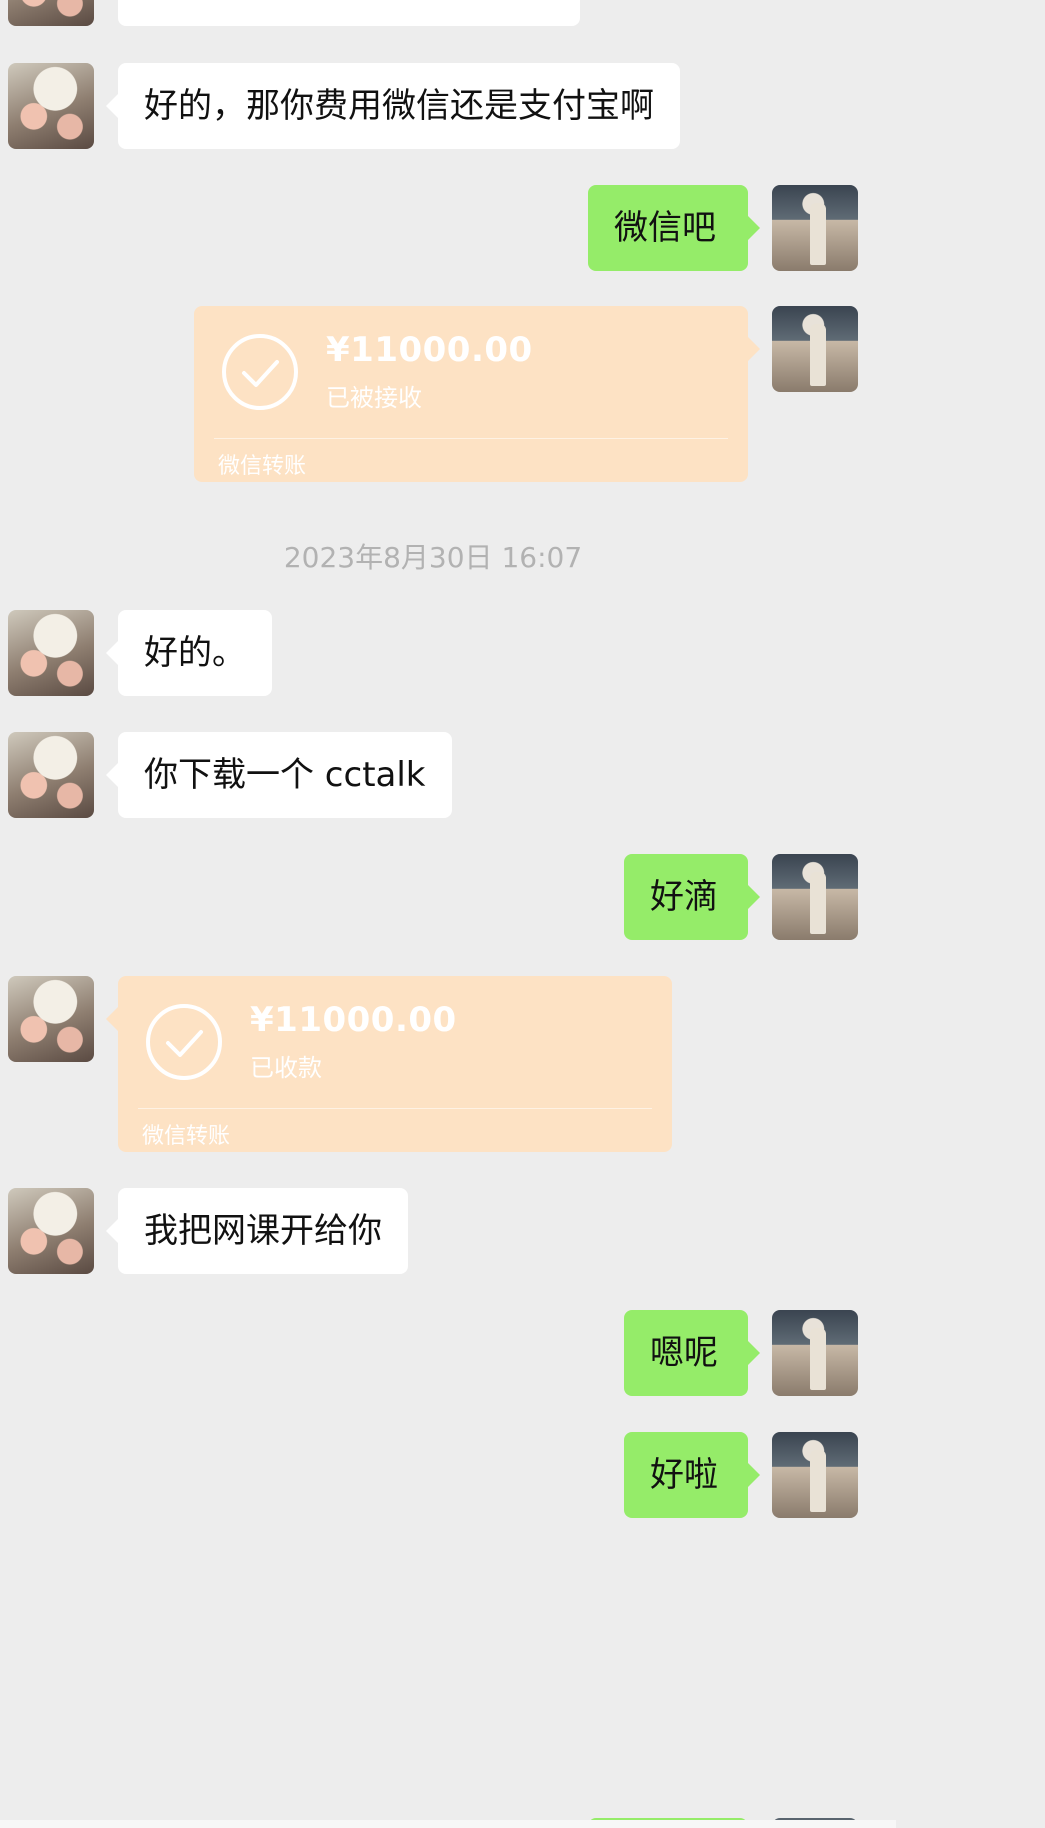  Describe the element at coordinates (433, 557) in the screenshot. I see `chat-timestamp: 2023年8月30日 16:07` at that location.